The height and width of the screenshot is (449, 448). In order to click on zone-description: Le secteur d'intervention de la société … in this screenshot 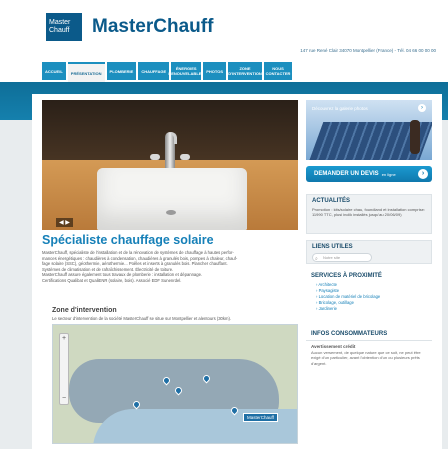, I will do `click(142, 318)`.